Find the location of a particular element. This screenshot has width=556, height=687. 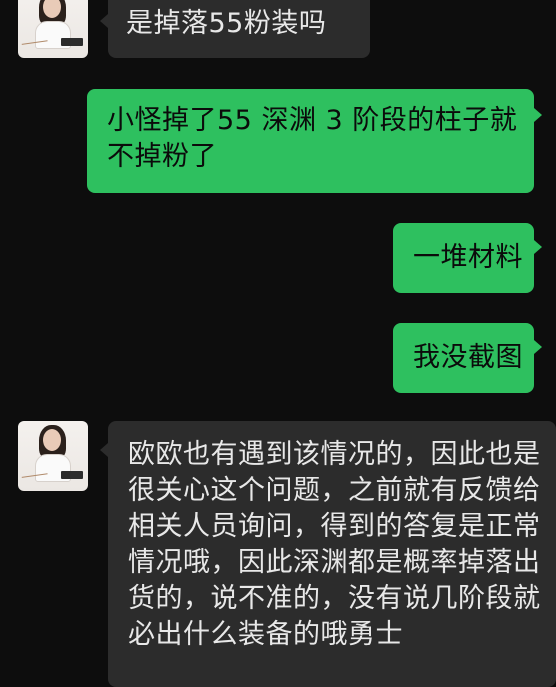

message-bubble-outgoing: 小怪掉了55 深渊 3 阶段的柱子就不掉粉了 is located at coordinates (310, 141).